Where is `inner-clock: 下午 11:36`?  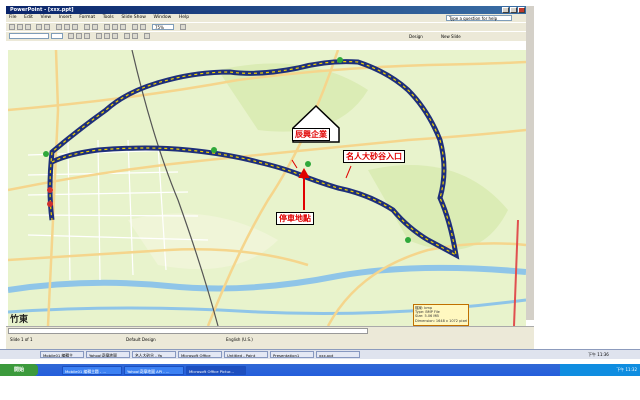
inner-clock: 下午 11:36 is located at coordinates (598, 354).